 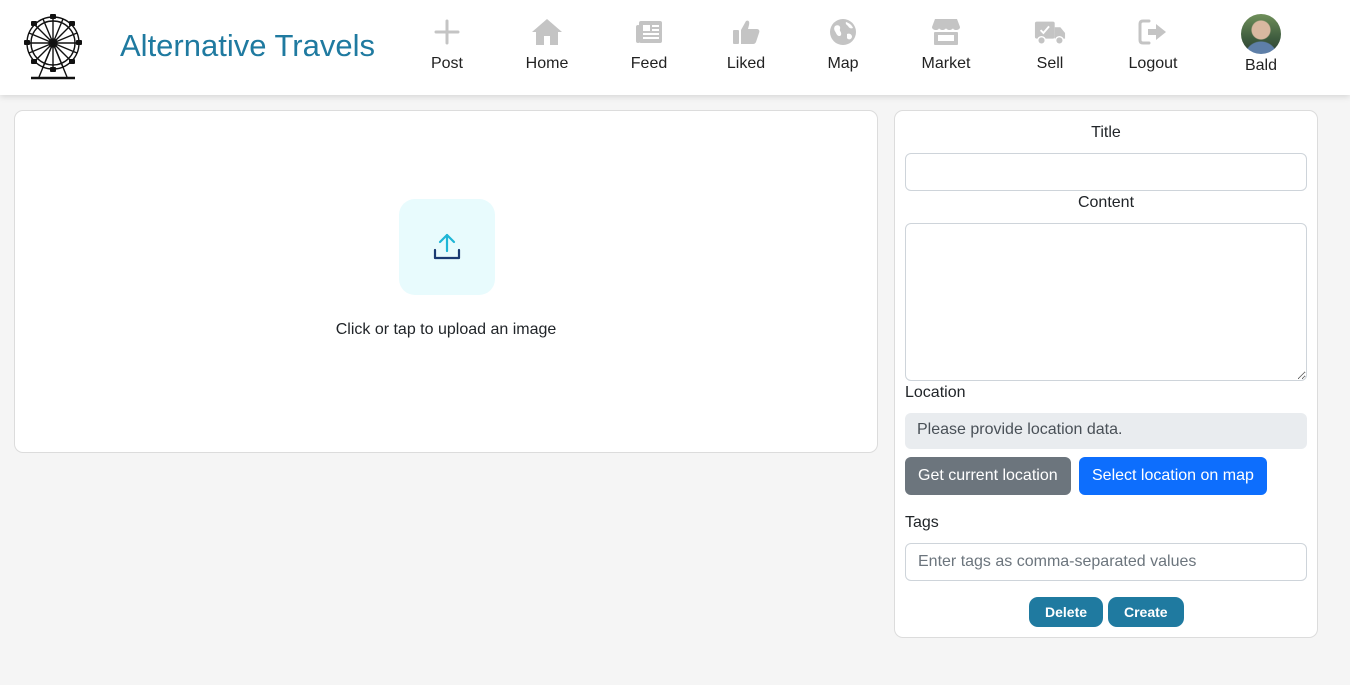 What do you see at coordinates (1106, 431) in the screenshot?
I see `location-display: Please provide location data.` at bounding box center [1106, 431].